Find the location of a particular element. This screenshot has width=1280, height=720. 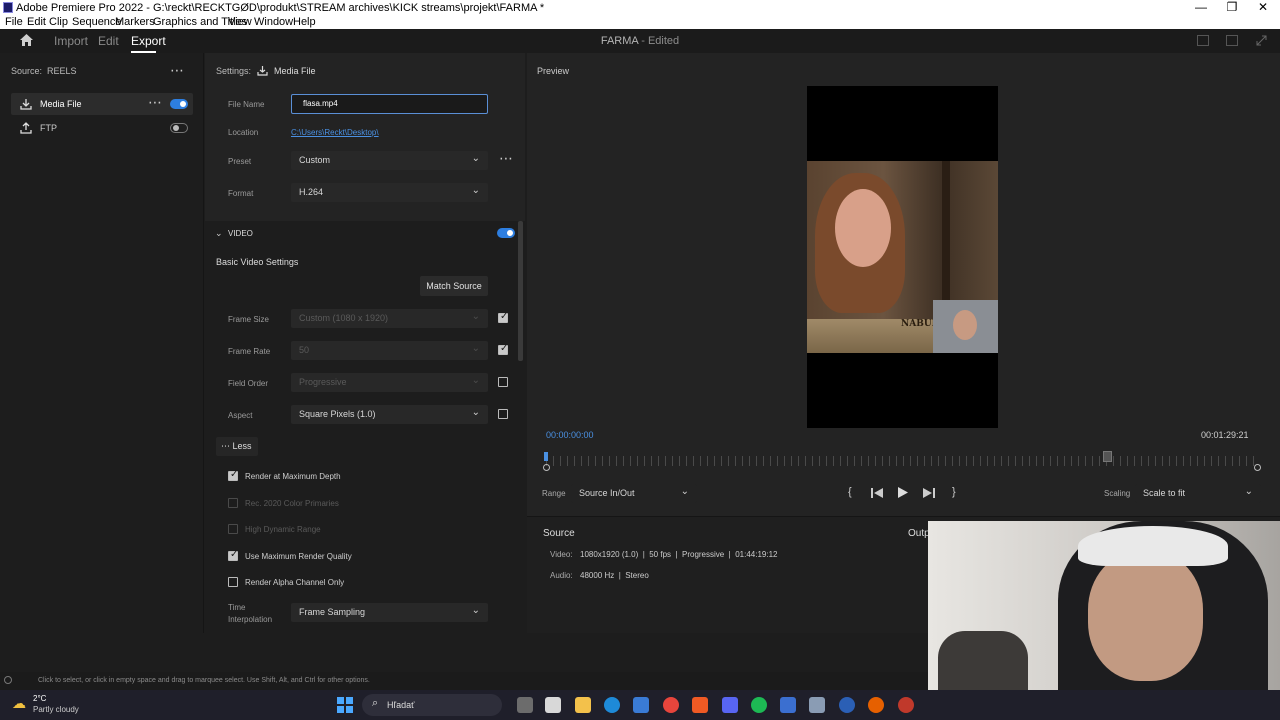

workspace-icon is located at coordinates (1203, 40).